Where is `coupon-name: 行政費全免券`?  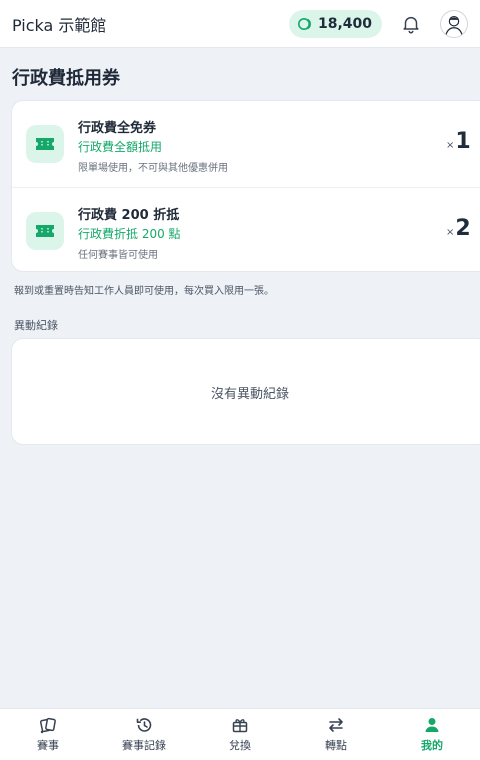 coupon-name: 行政費全免券 is located at coordinates (117, 128).